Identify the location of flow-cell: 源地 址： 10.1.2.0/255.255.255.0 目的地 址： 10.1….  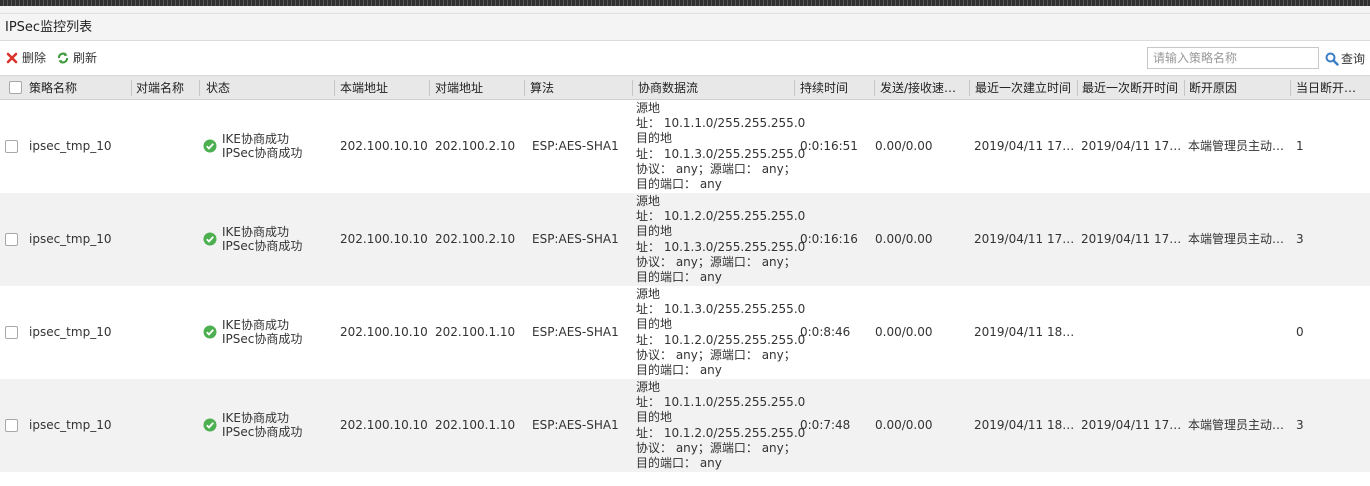
(720, 239).